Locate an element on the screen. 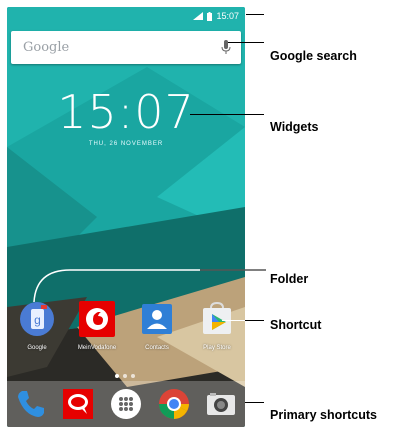 Image resolution: width=394 pixels, height=429 pixels. search-placeholder: Google is located at coordinates (46, 47).